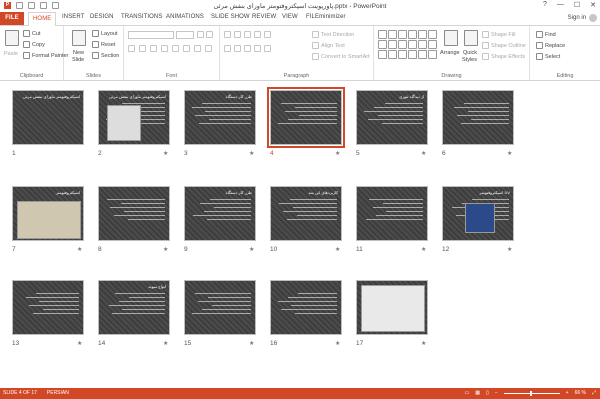 This screenshot has width=600, height=399. Describe the element at coordinates (78, 53) in the screenshot. I see `new-slide-label: New` at that location.